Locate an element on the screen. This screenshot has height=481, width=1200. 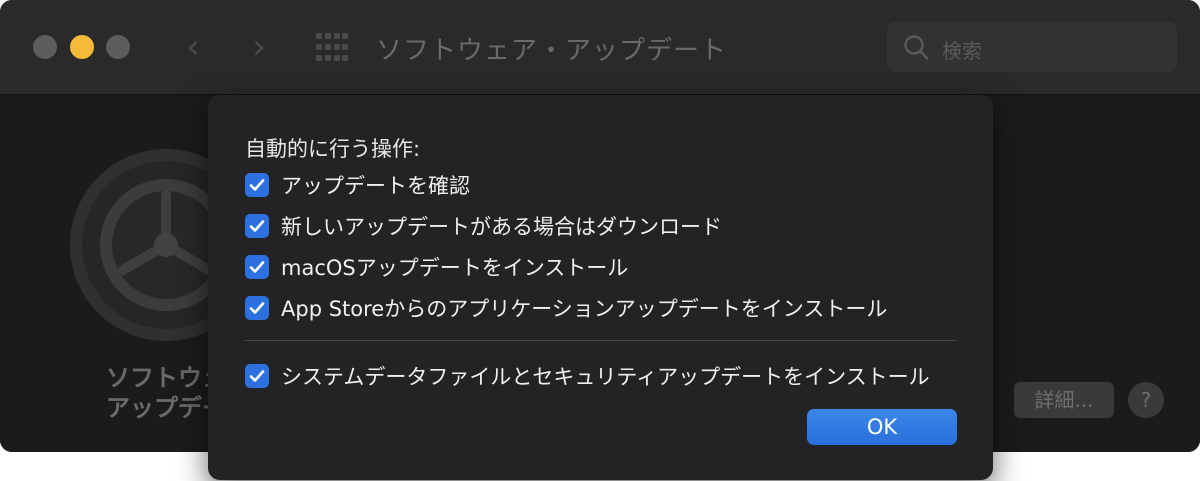
option-install-macos-updates: macOSアップデートをインストール is located at coordinates (436, 267).